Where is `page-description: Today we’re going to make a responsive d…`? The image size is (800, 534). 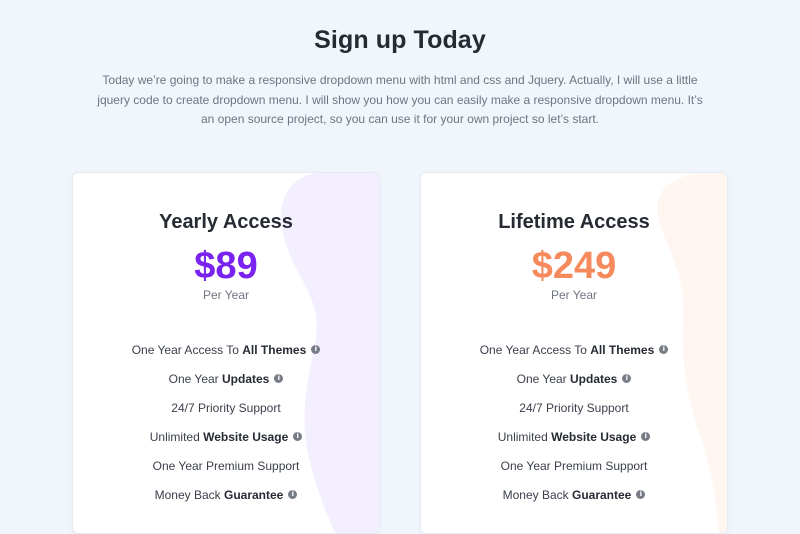
page-description: Today we’re going to make a responsive d… is located at coordinates (400, 99).